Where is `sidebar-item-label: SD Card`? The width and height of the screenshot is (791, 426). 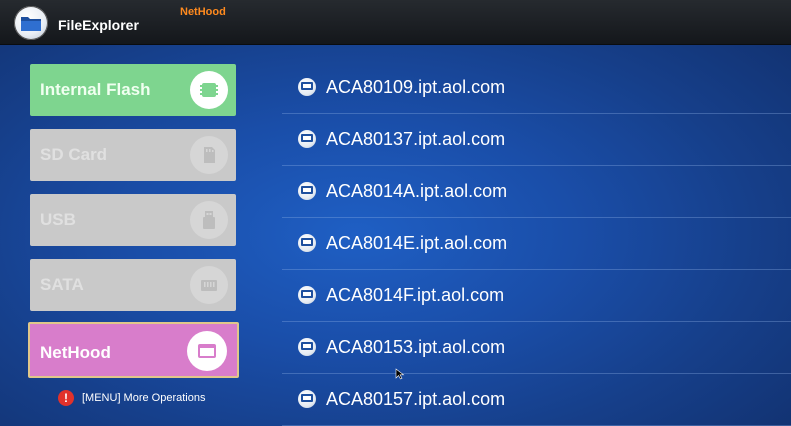 sidebar-item-label: SD Card is located at coordinates (74, 154).